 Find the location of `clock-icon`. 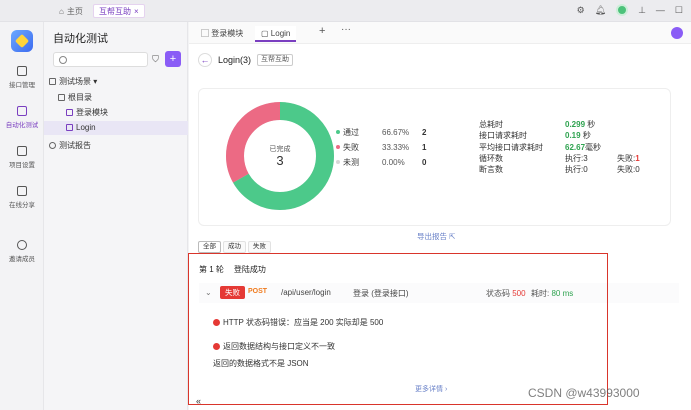

clock-icon is located at coordinates (52, 145).